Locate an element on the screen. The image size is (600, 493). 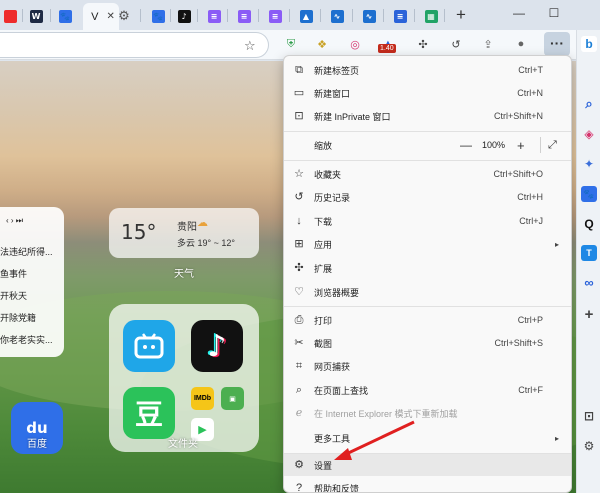
menu-item-print: ⎙ 打印 Ctrl+P is located at coordinates (427, 320).